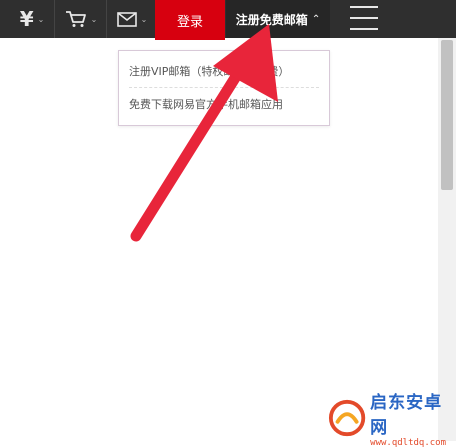 This screenshot has height=448, width=456. What do you see at coordinates (406, 415) in the screenshot?
I see `watermark-name: 启东安卓网` at bounding box center [406, 415].